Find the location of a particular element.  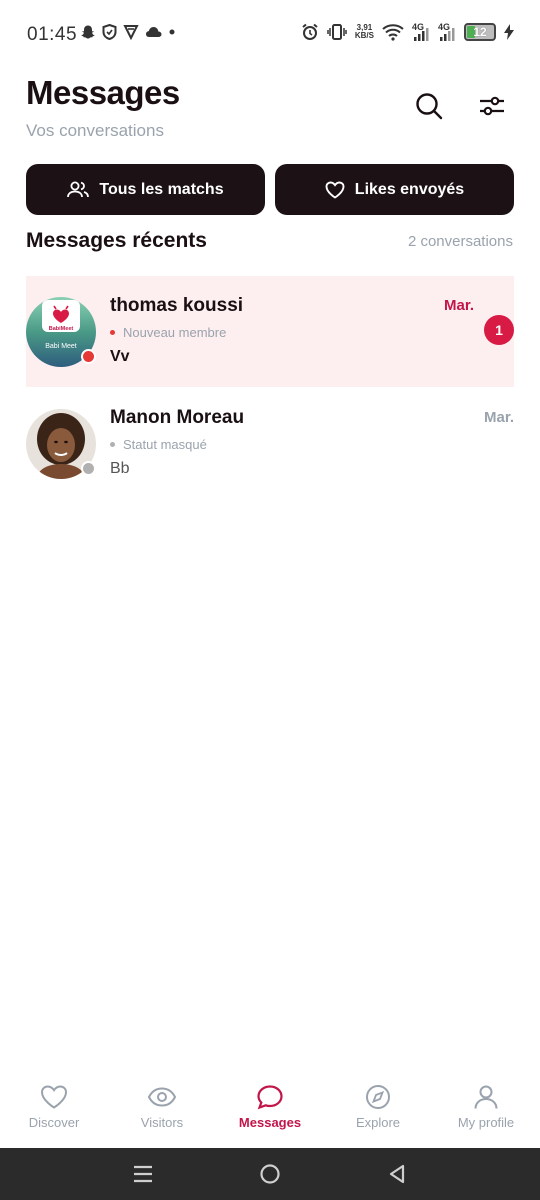

compass-icon is located at coordinates (378, 1097).